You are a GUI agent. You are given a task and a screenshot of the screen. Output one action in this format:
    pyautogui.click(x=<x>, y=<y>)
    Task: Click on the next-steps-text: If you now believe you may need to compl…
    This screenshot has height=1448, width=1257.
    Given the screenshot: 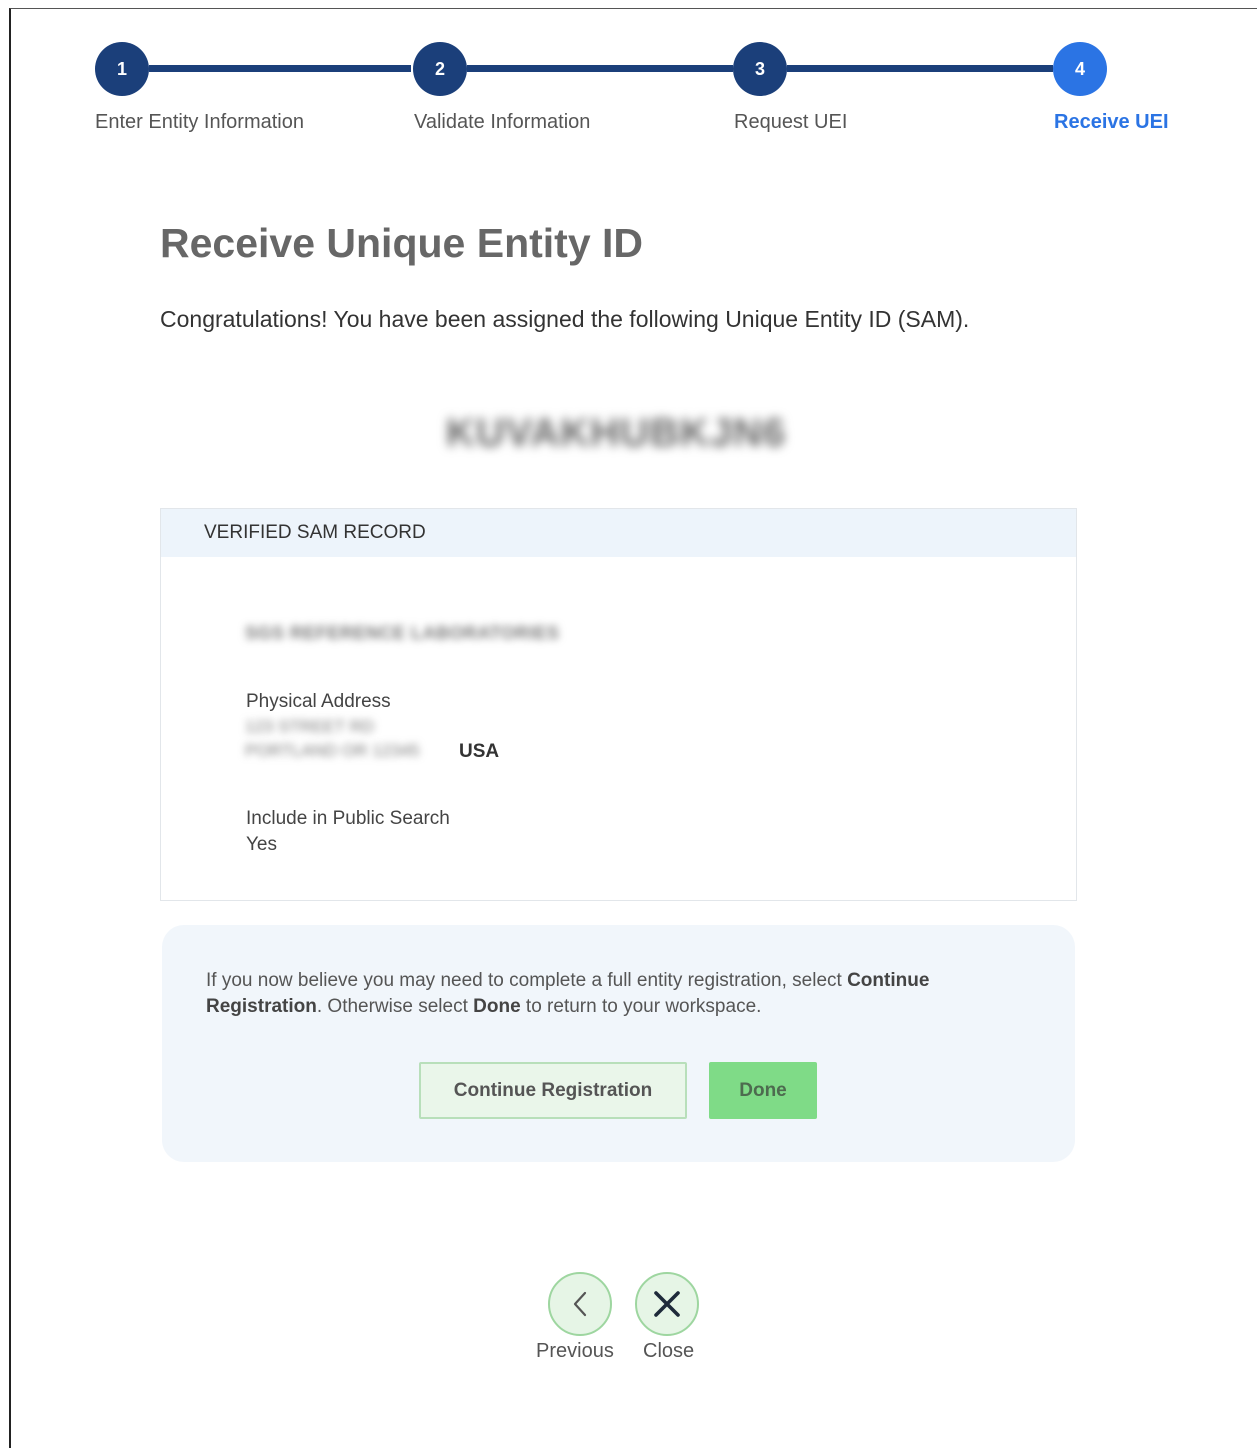 What is the action you would take?
    pyautogui.click(x=621, y=994)
    